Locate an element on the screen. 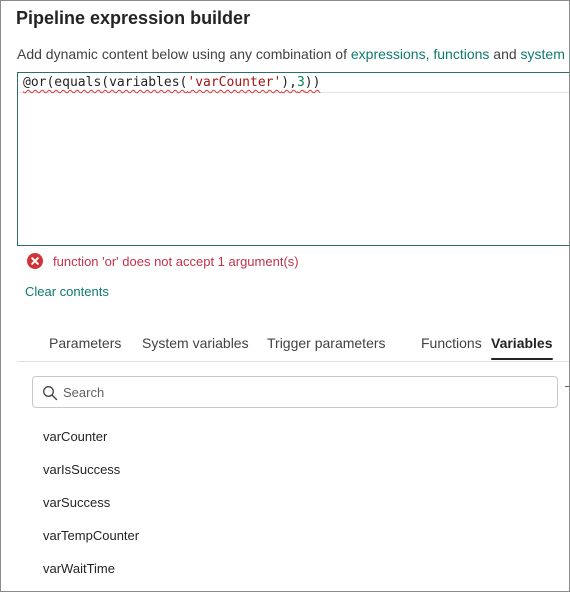 The image size is (570, 592). tab-system-variables: System variables is located at coordinates (195, 343).